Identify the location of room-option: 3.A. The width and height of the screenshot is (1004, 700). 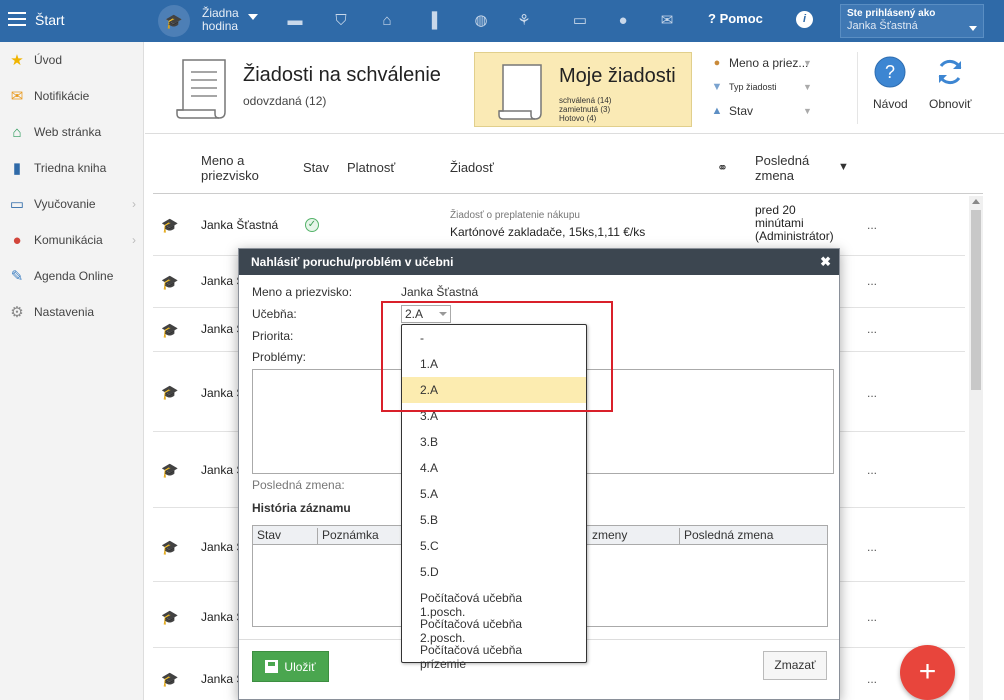
(494, 416).